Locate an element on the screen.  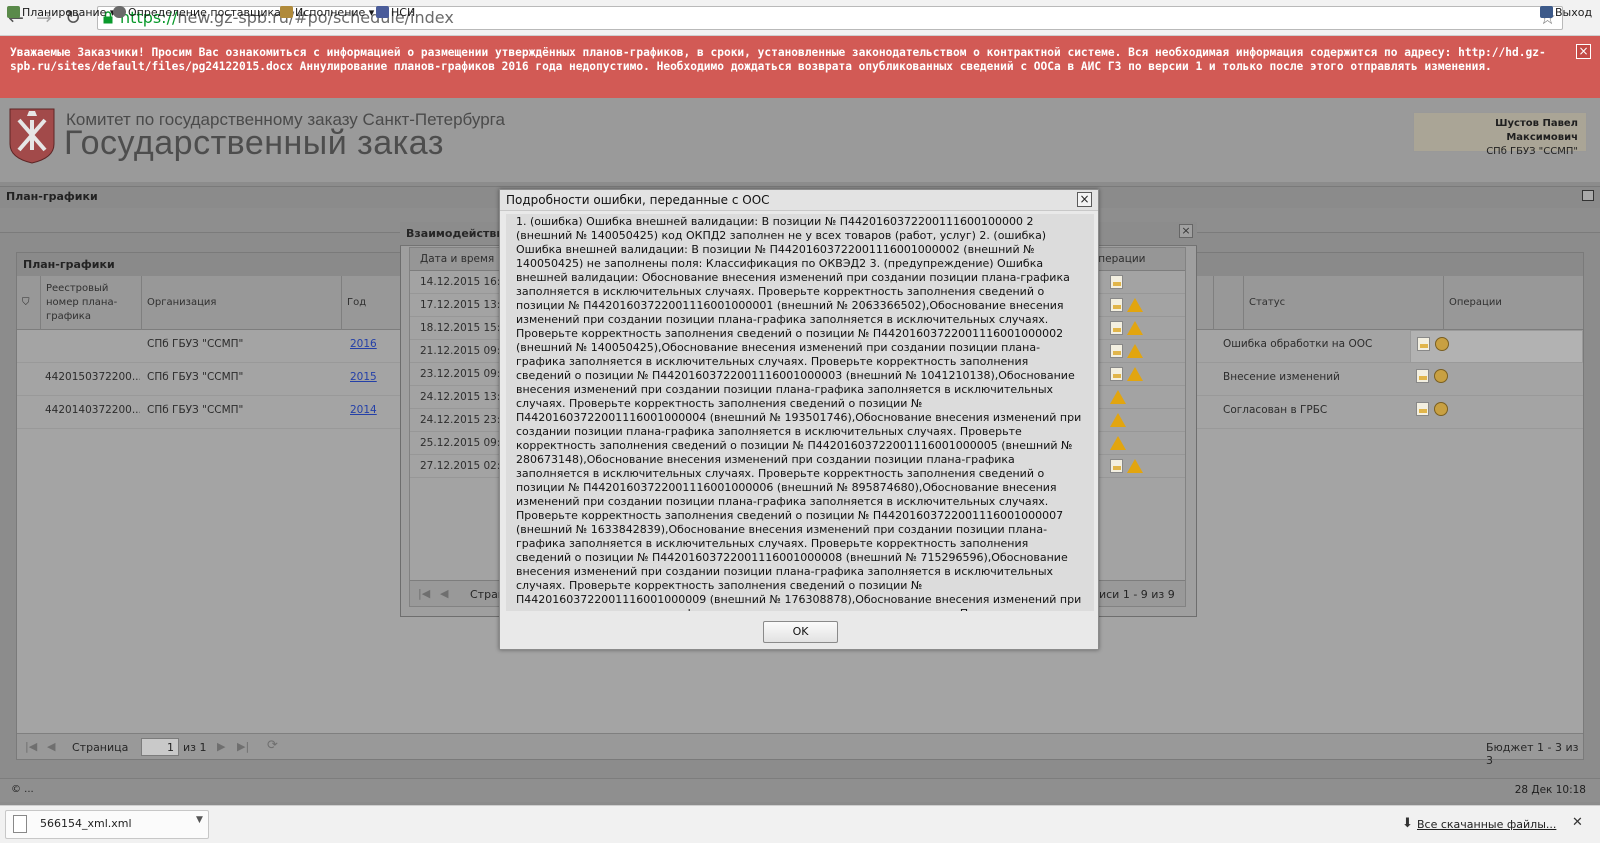
refresh-icon: ⟳ is located at coordinates (272, 745).